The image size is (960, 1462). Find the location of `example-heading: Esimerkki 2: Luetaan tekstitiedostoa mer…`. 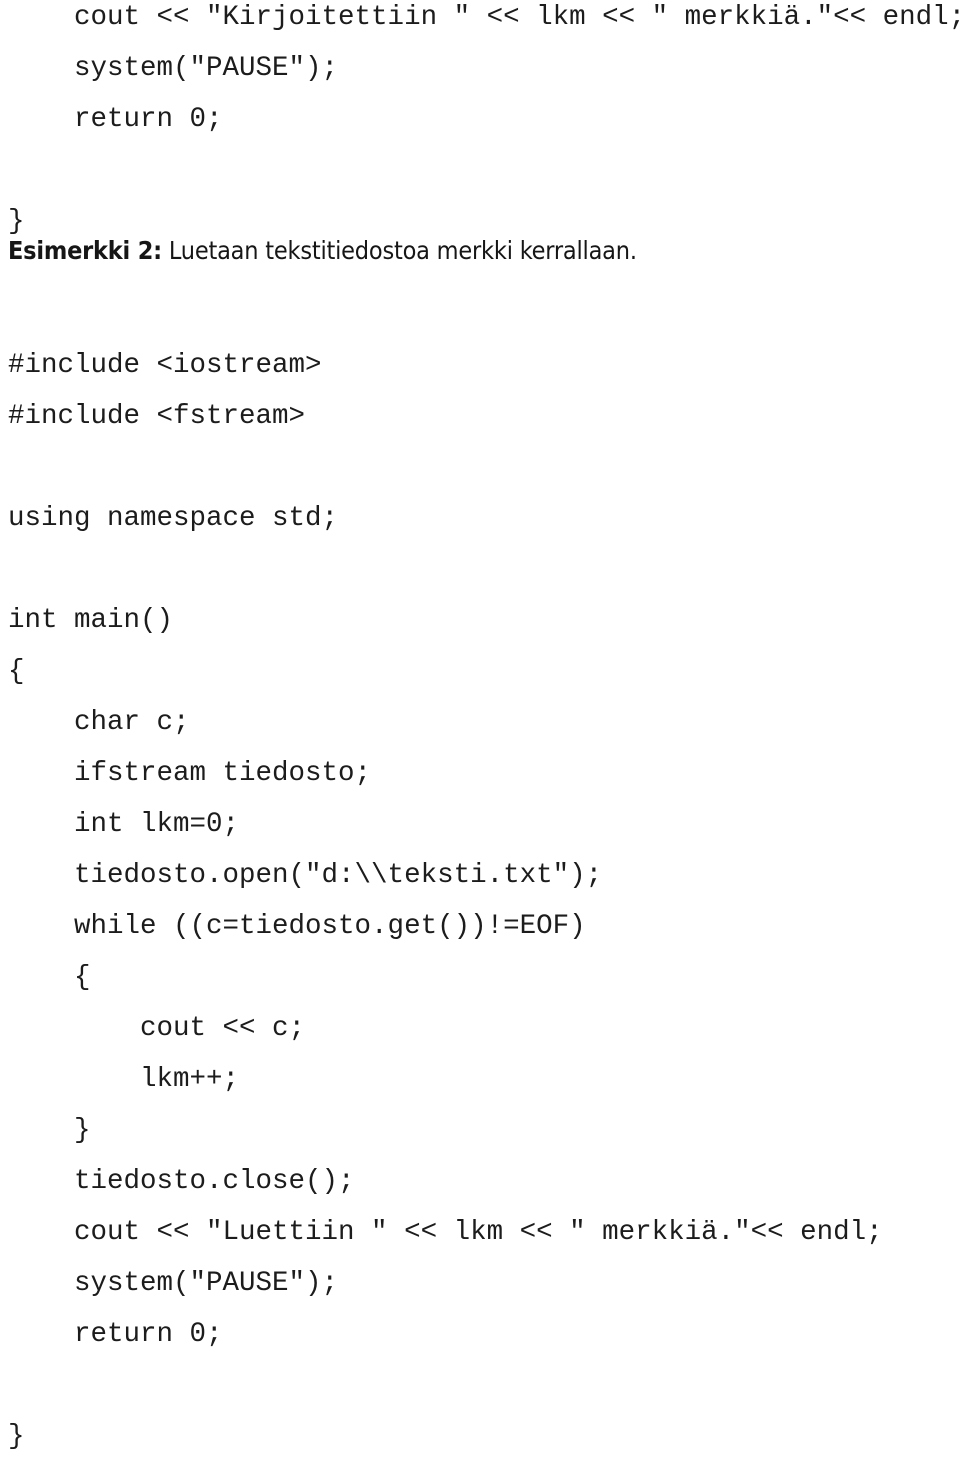

example-heading: Esimerkki 2: Luetaan tekstitiedostoa mer… is located at coordinates (322, 251).